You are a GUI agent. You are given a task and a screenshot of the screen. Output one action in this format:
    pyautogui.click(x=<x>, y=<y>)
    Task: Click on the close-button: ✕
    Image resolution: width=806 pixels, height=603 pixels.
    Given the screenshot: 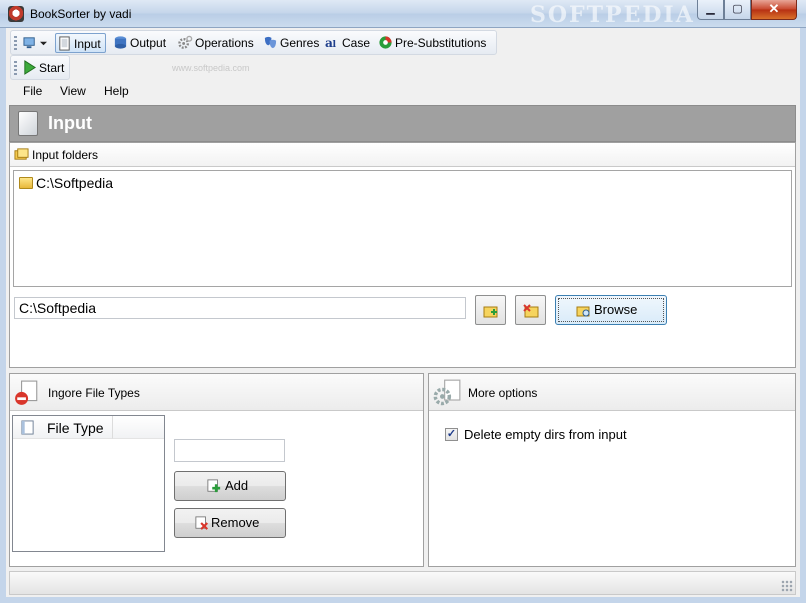 What is the action you would take?
    pyautogui.click(x=774, y=10)
    